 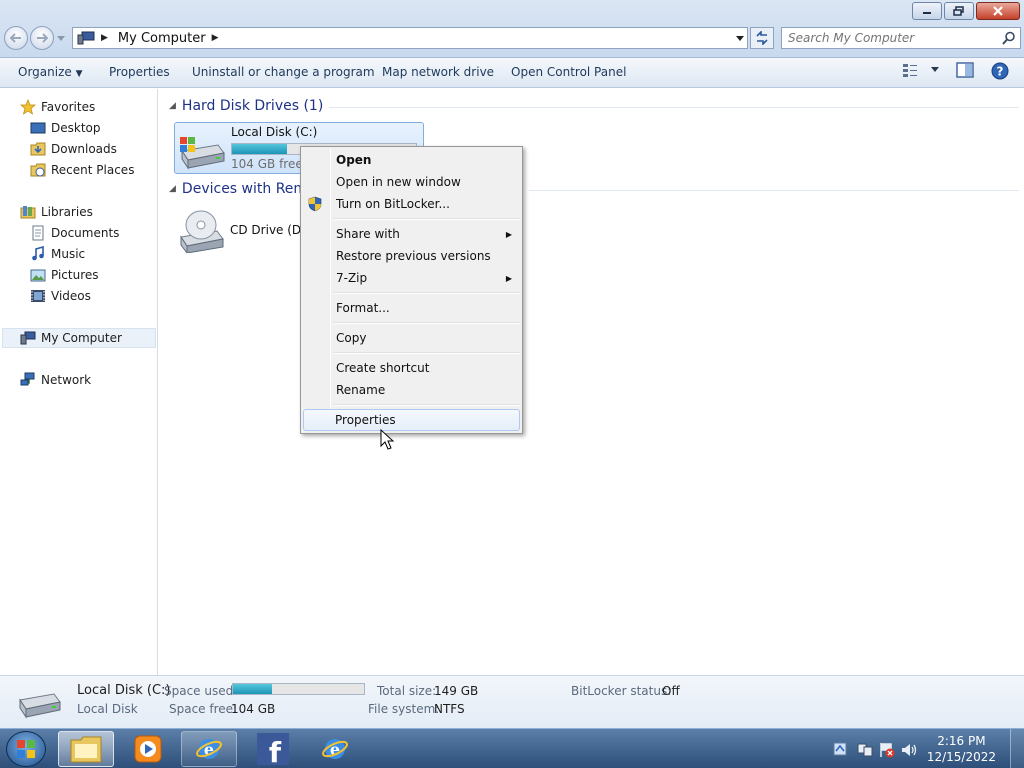 What do you see at coordinates (201, 691) in the screenshot?
I see `space-used-label: Space used:` at bounding box center [201, 691].